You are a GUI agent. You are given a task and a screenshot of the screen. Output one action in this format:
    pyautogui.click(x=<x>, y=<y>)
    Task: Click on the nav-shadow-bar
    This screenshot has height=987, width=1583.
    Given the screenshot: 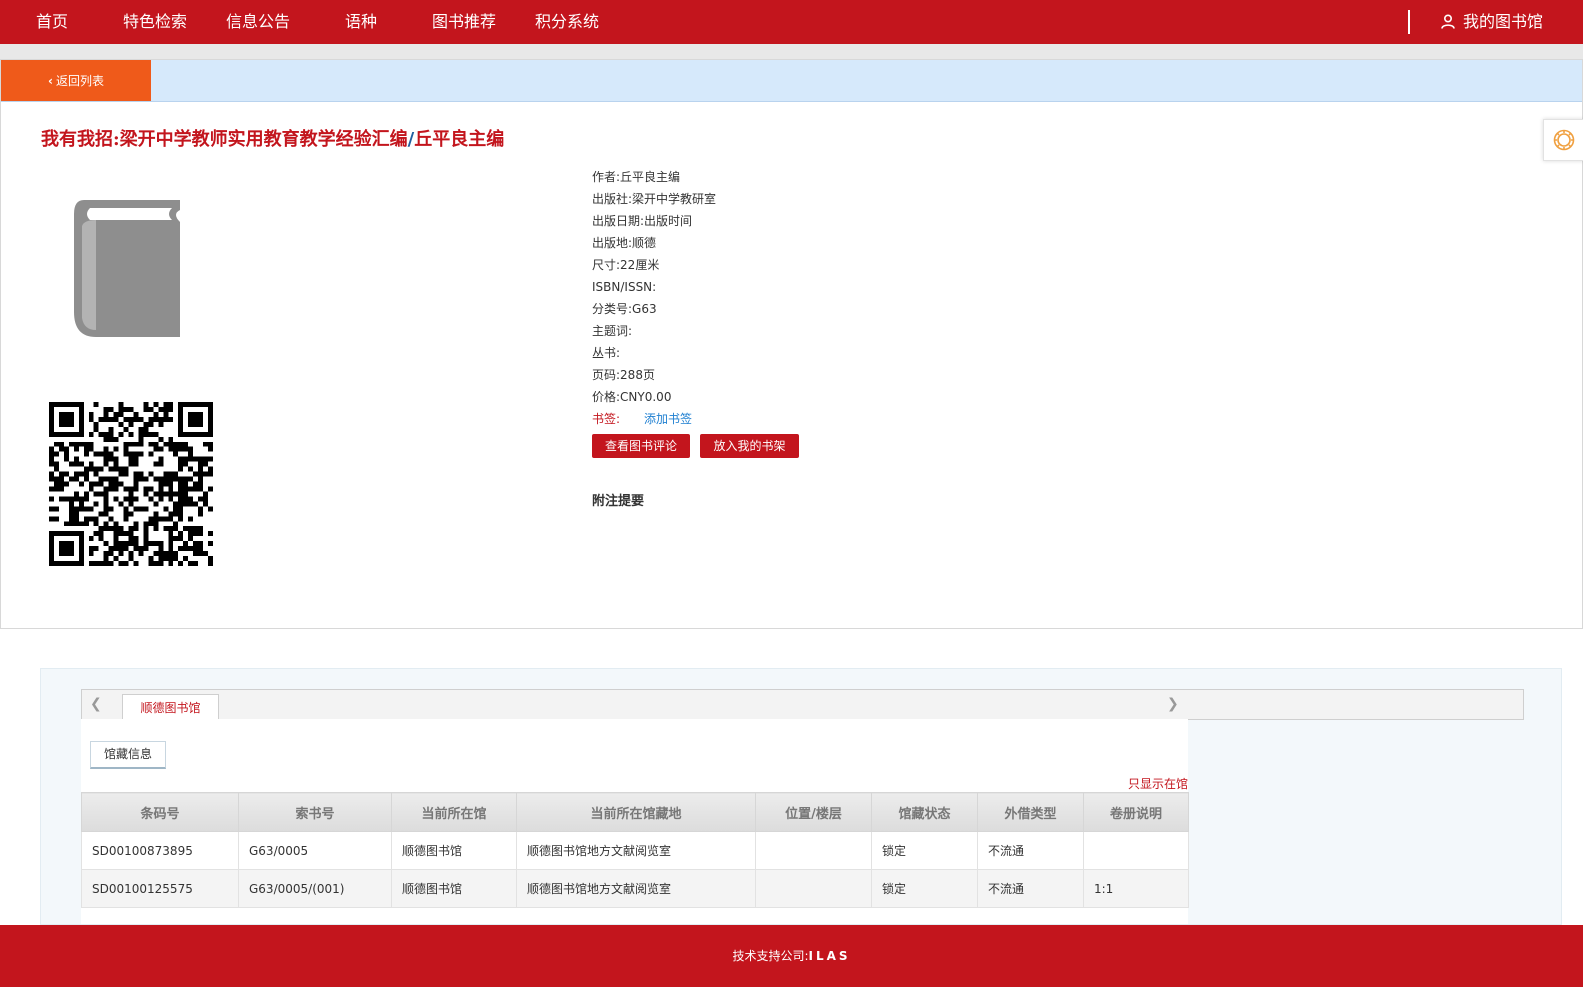 What is the action you would take?
    pyautogui.click(x=791, y=51)
    